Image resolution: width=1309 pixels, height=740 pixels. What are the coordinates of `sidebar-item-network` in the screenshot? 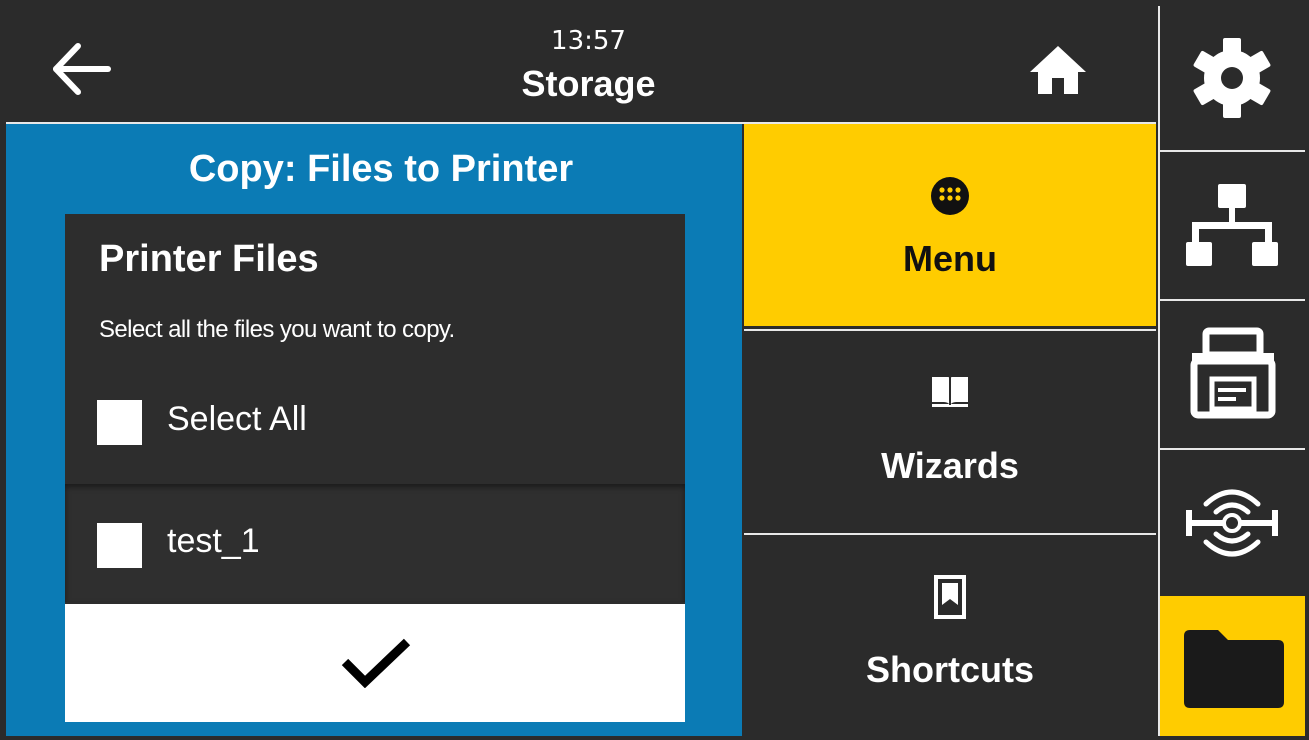 It's located at (1232, 224).